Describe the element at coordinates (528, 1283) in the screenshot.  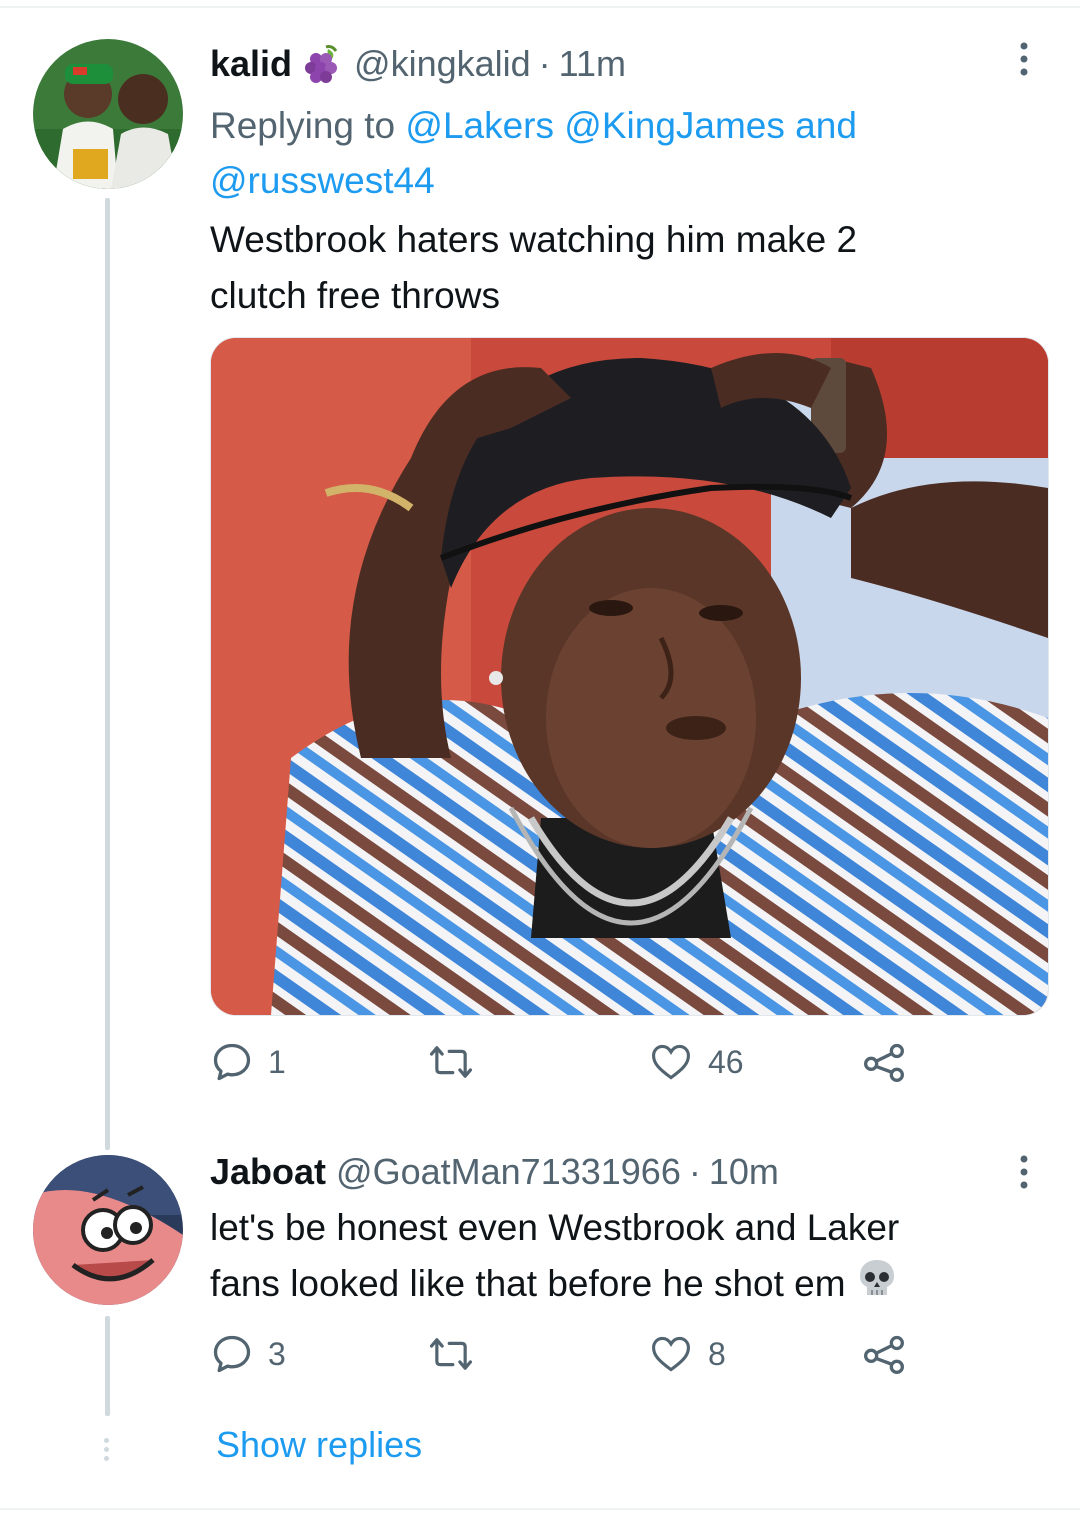
I see `tweet-text-line: fans looked like that before he shot em` at that location.